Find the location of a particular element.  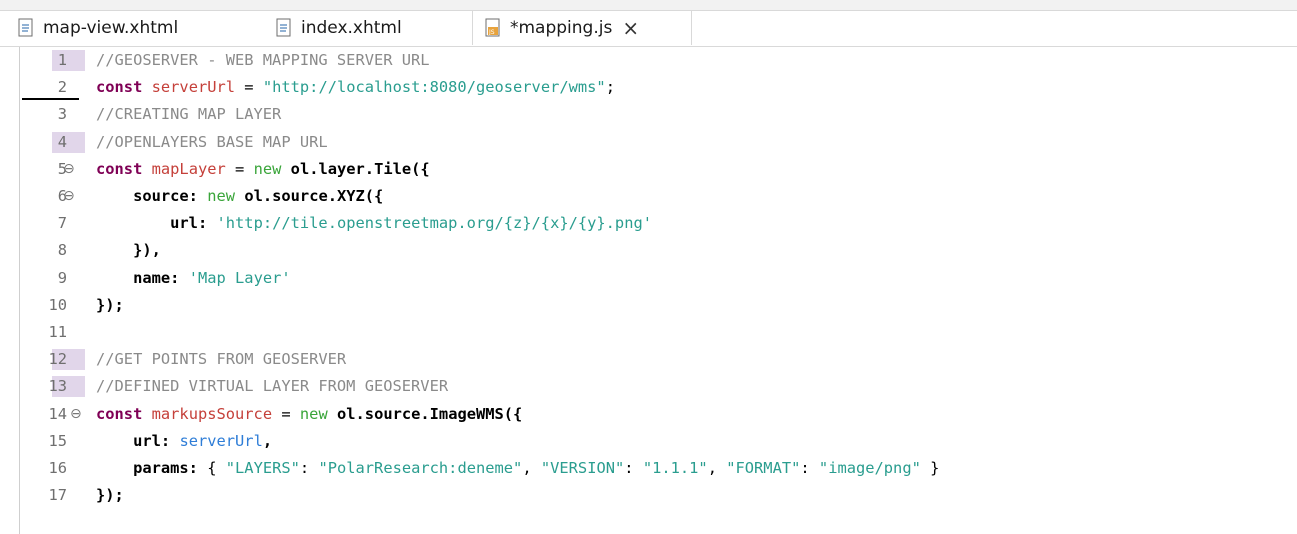

code-text: //CREATING MAP LAYER is located at coordinates (188, 114).